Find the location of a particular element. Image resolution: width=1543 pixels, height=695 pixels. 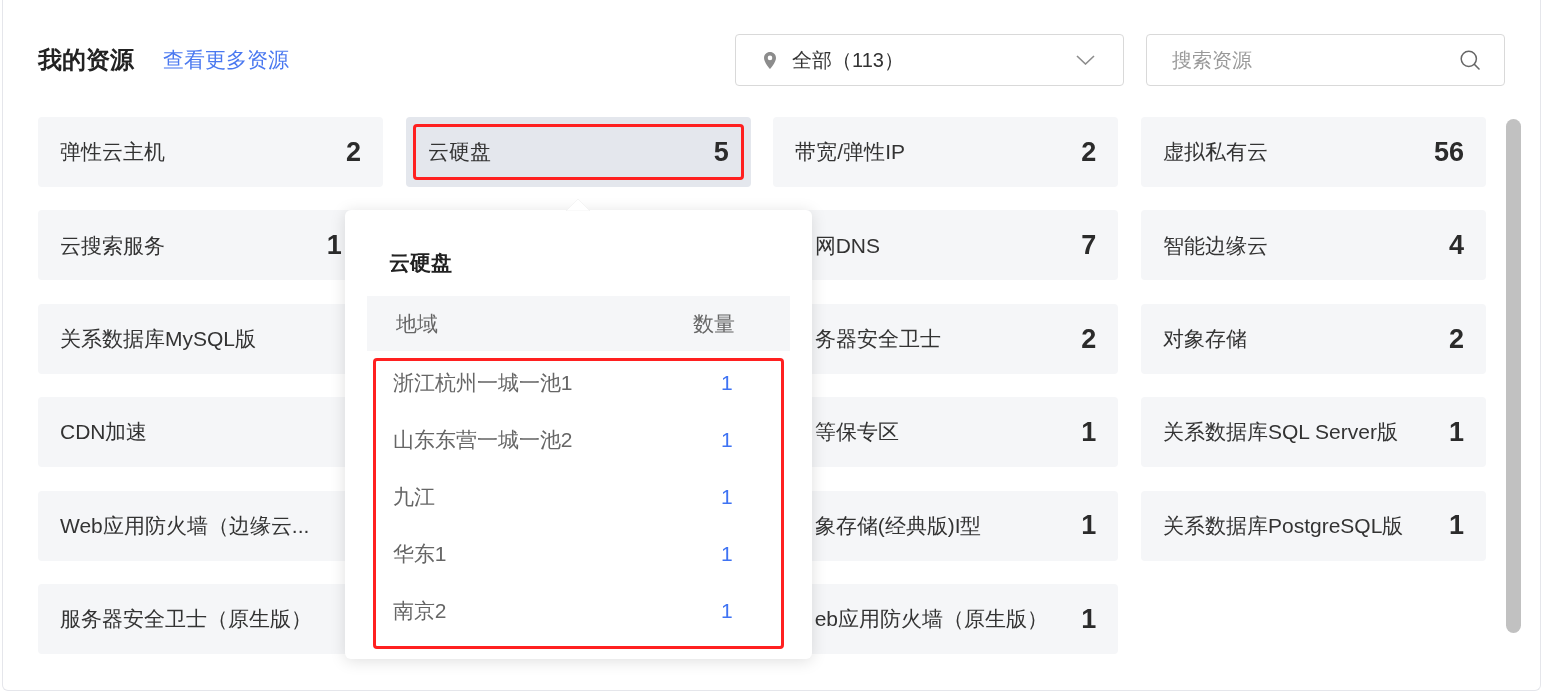

location-pin-icon is located at coordinates (770, 60).